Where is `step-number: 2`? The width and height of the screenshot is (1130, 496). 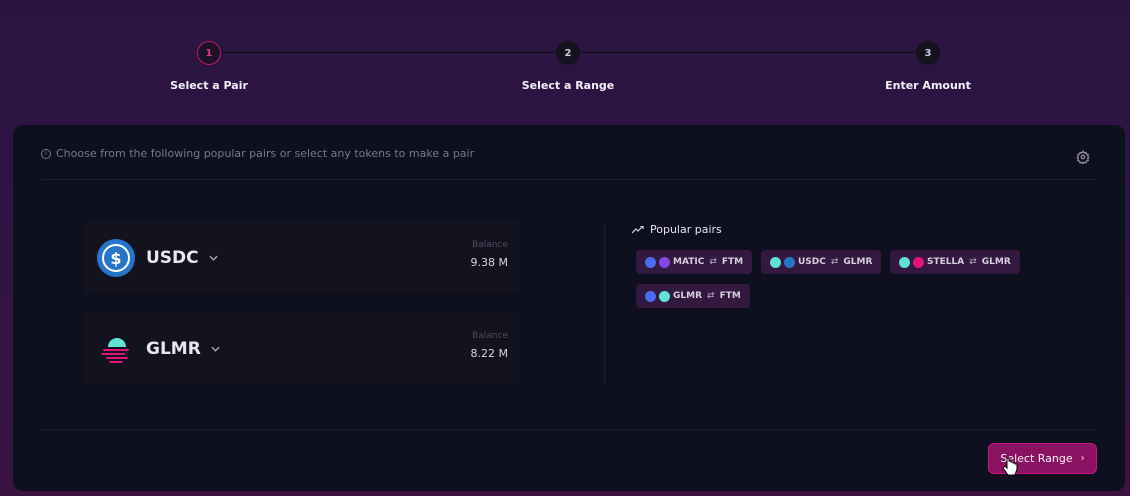
step-number: 2 is located at coordinates (568, 53).